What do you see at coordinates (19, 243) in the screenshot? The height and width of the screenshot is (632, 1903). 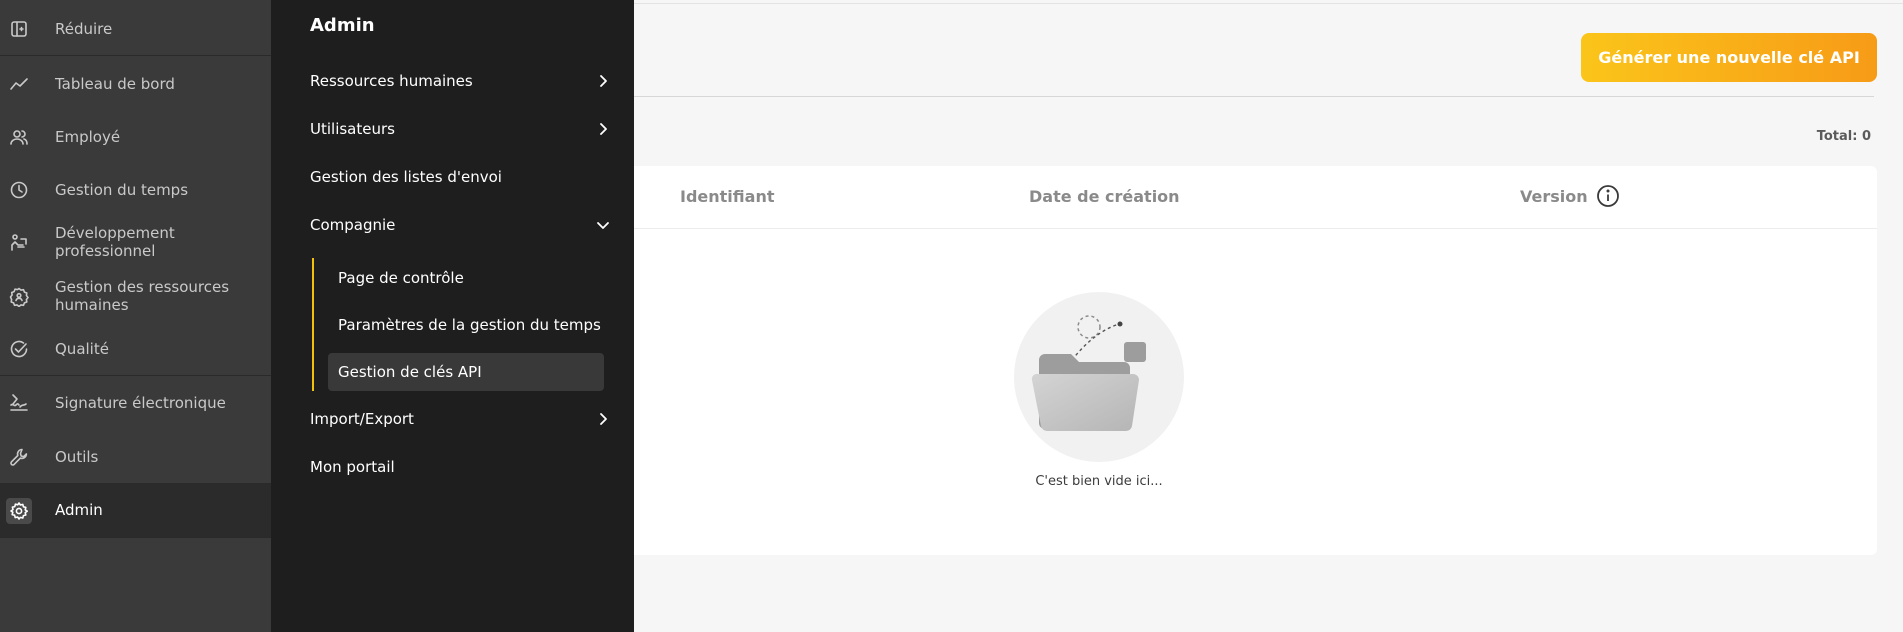 I see `growth-icon` at bounding box center [19, 243].